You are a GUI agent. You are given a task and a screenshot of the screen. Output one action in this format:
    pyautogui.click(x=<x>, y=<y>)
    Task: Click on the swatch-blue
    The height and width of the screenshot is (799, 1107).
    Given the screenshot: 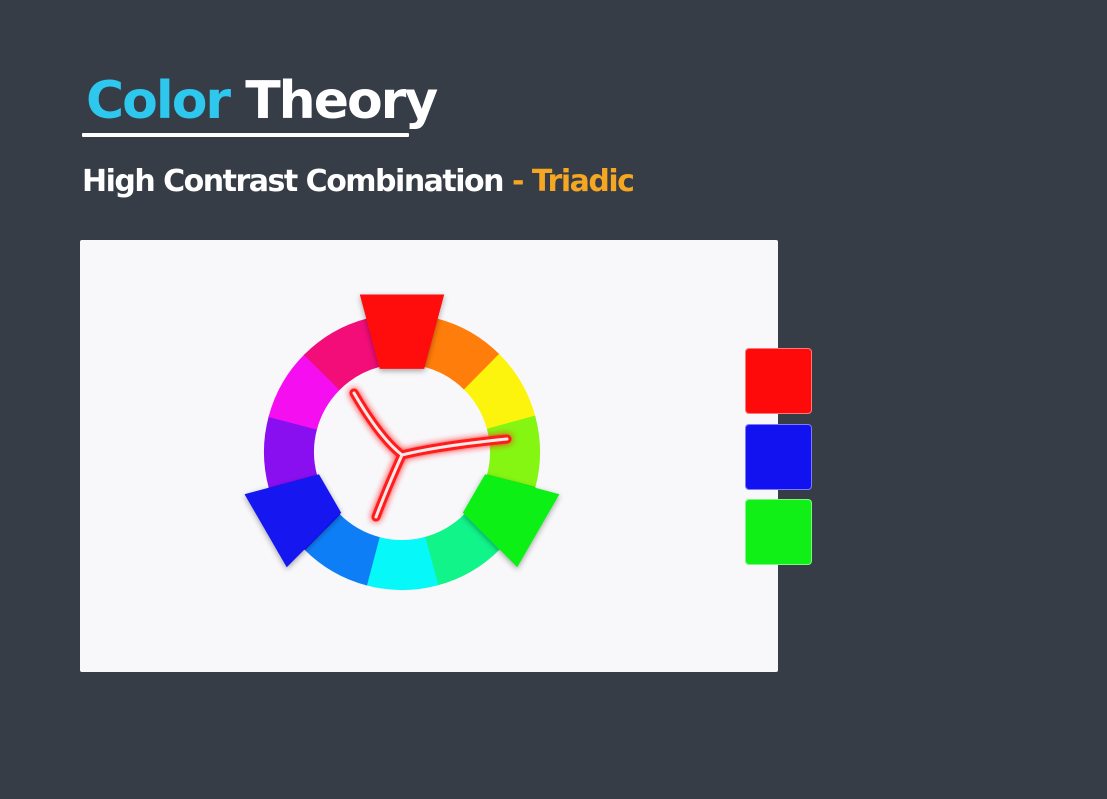 What is the action you would take?
    pyautogui.click(x=778, y=457)
    